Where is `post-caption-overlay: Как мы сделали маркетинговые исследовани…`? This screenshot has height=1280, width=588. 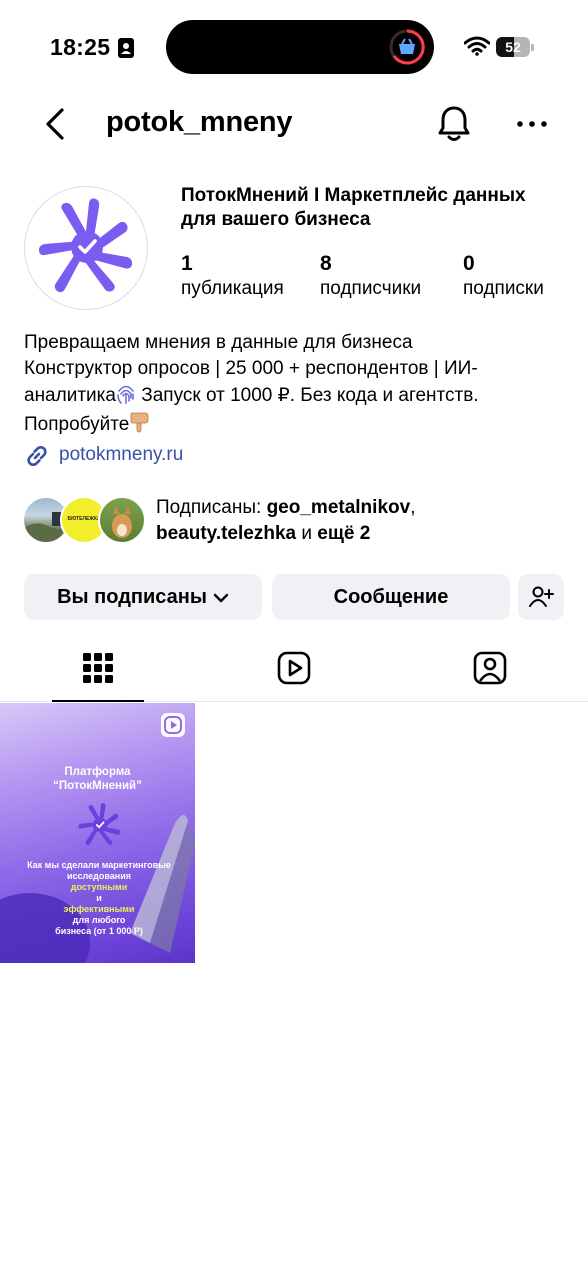
post-caption-overlay: Как мы сделали маркетинговые исследовани… is located at coordinates (99, 898).